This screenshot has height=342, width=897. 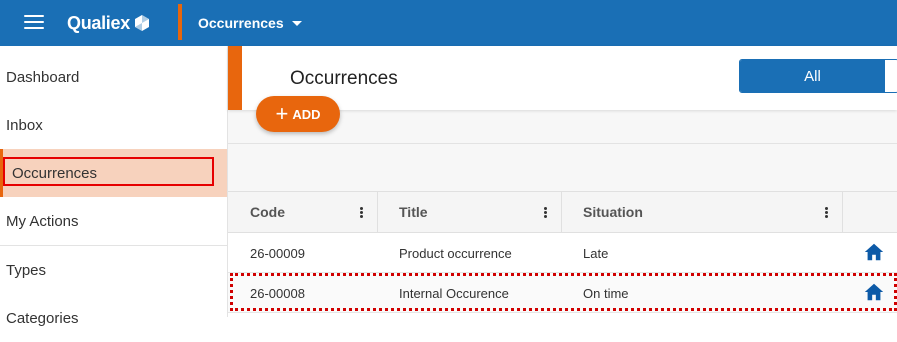 What do you see at coordinates (113, 77) in the screenshot?
I see `sidebar-item-dashboard: Dashboard` at bounding box center [113, 77].